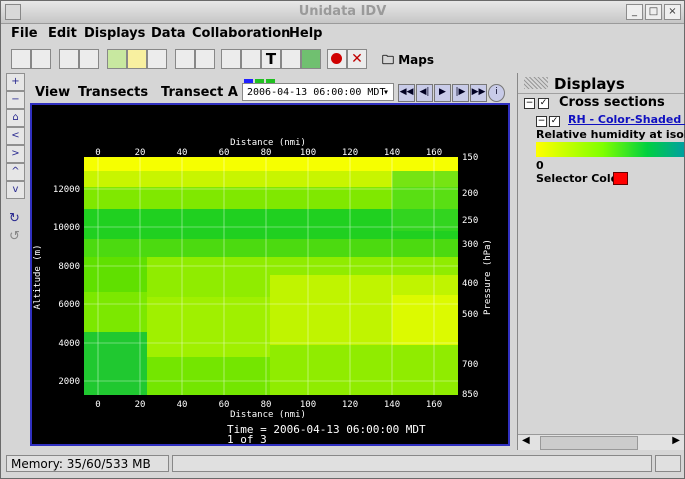  I want to click on horizontal-scrollbar: ◀ ▶, so click(601, 442).